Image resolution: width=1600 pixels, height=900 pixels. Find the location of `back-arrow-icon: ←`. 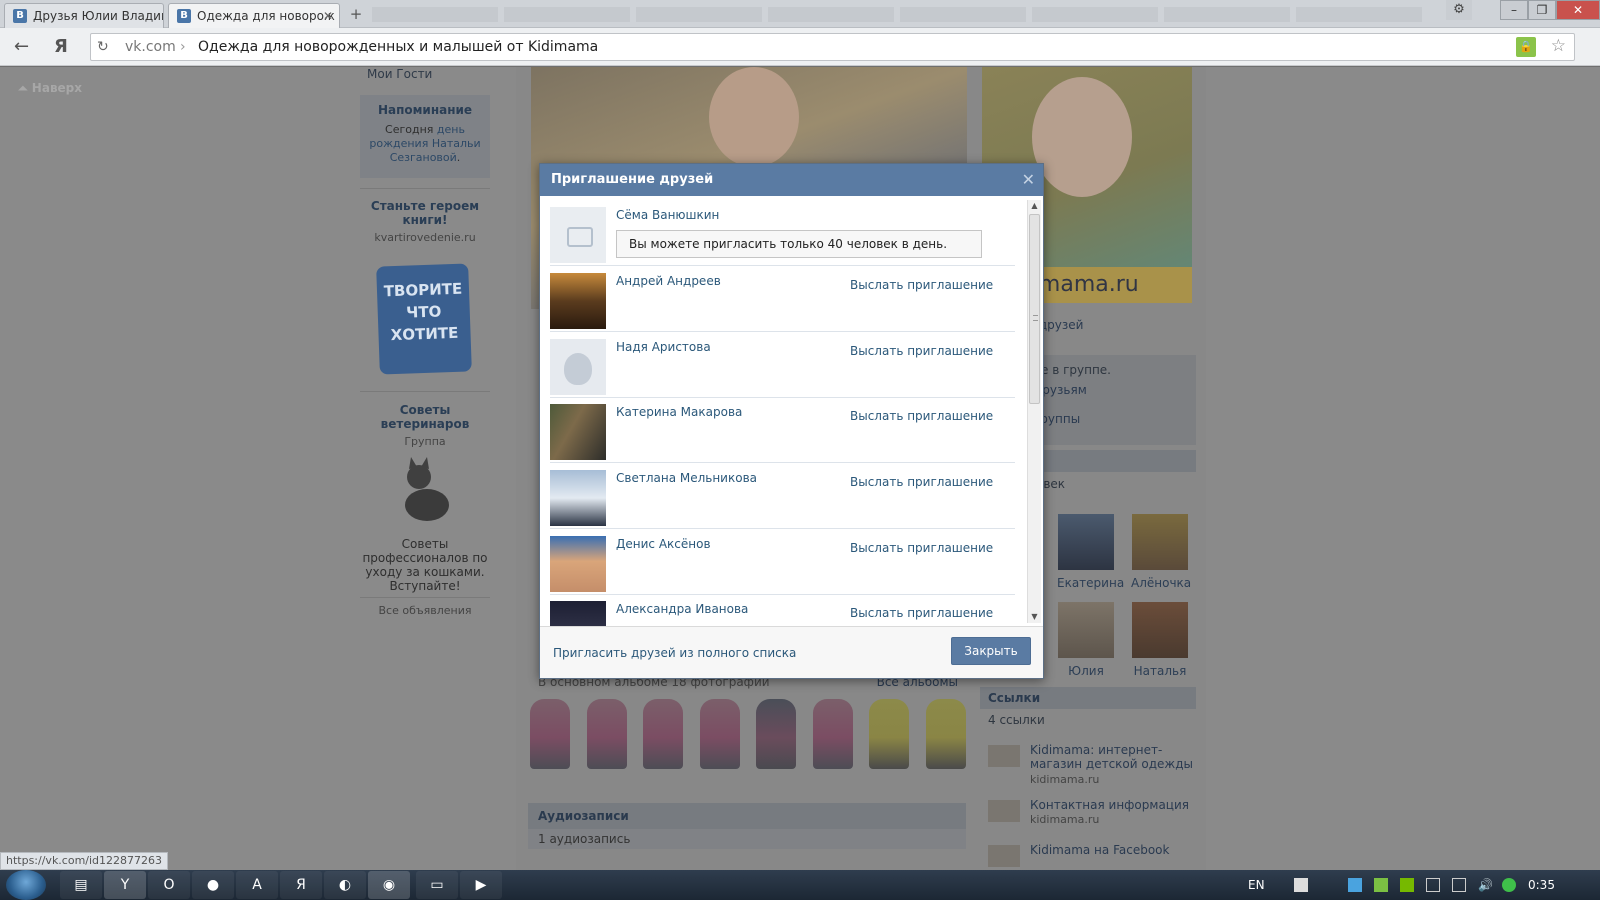

back-arrow-icon: ← is located at coordinates (21, 46).